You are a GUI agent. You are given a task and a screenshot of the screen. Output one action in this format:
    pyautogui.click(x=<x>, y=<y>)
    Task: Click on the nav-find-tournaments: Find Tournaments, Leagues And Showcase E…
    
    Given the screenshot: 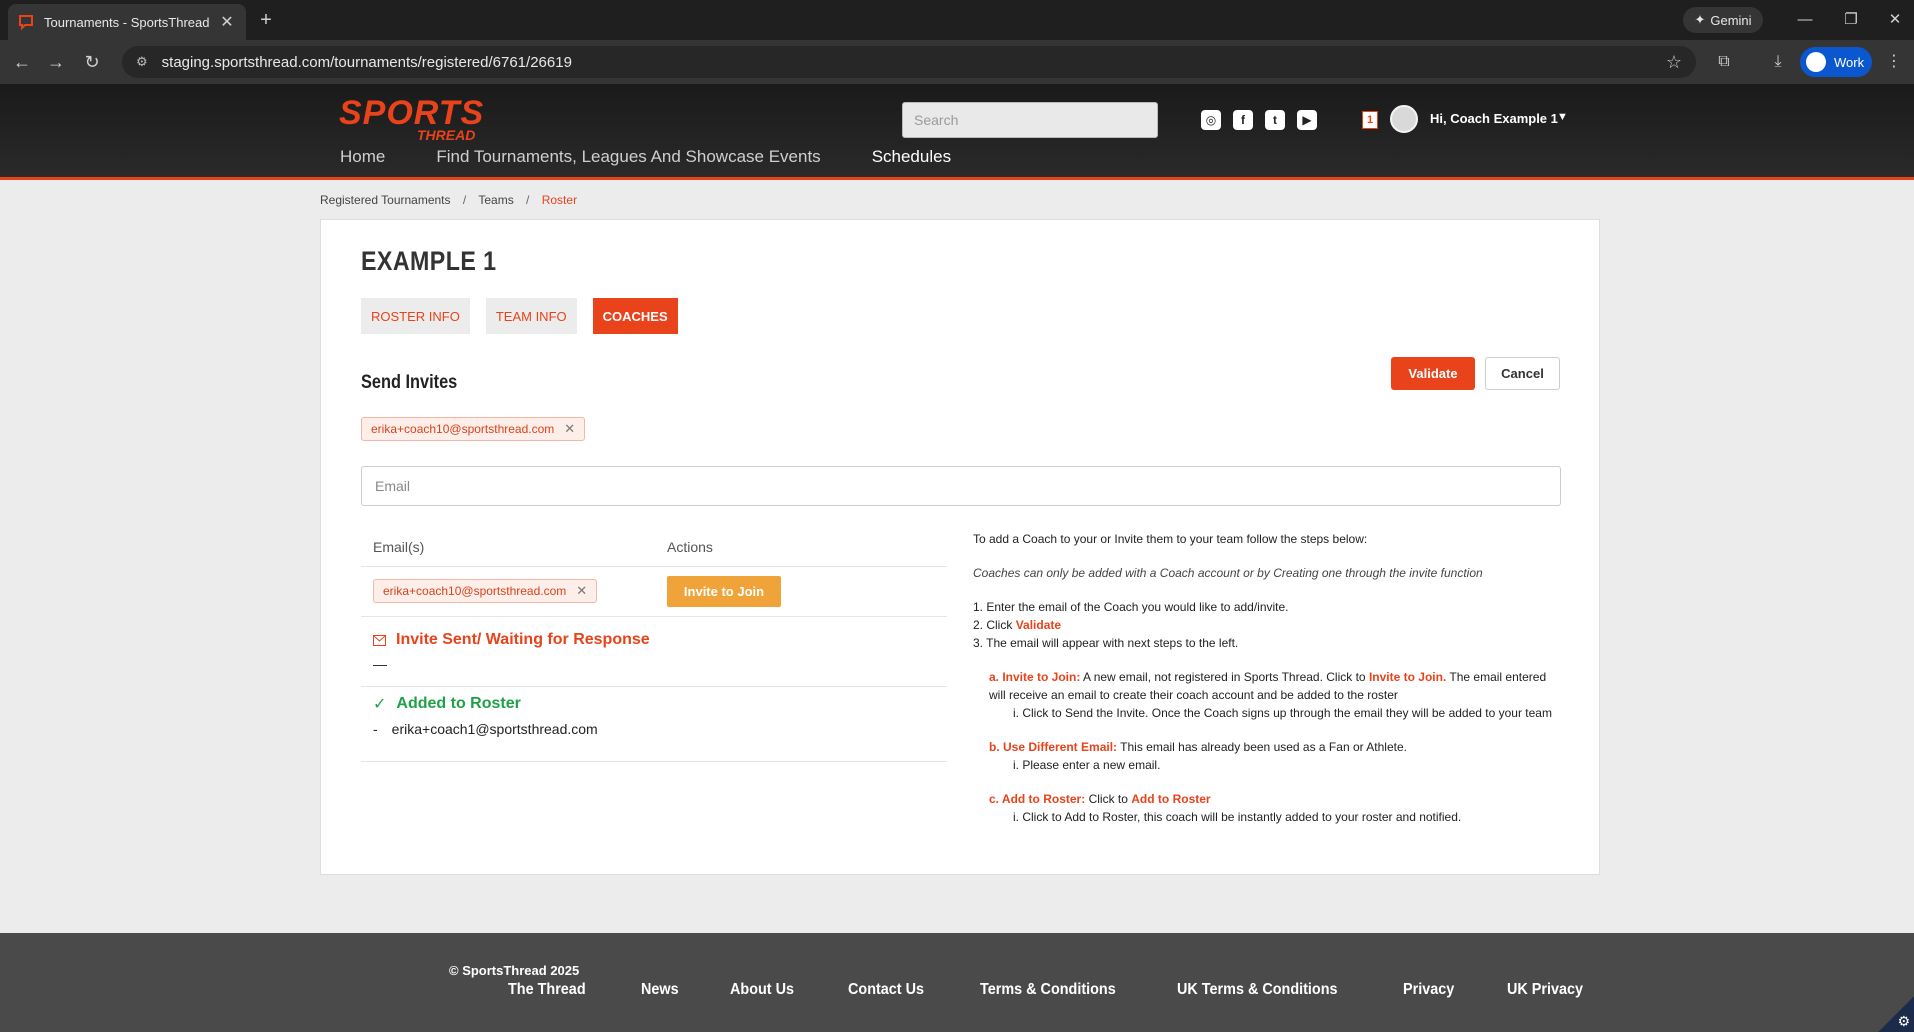 What is the action you would take?
    pyautogui.click(x=628, y=157)
    